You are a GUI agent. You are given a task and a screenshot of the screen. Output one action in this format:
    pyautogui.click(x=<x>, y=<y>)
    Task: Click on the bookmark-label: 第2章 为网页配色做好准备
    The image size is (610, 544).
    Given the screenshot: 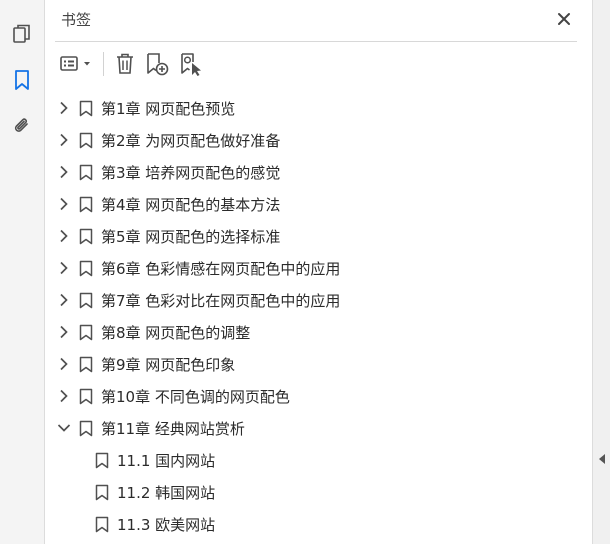 What is the action you would take?
    pyautogui.click(x=191, y=141)
    